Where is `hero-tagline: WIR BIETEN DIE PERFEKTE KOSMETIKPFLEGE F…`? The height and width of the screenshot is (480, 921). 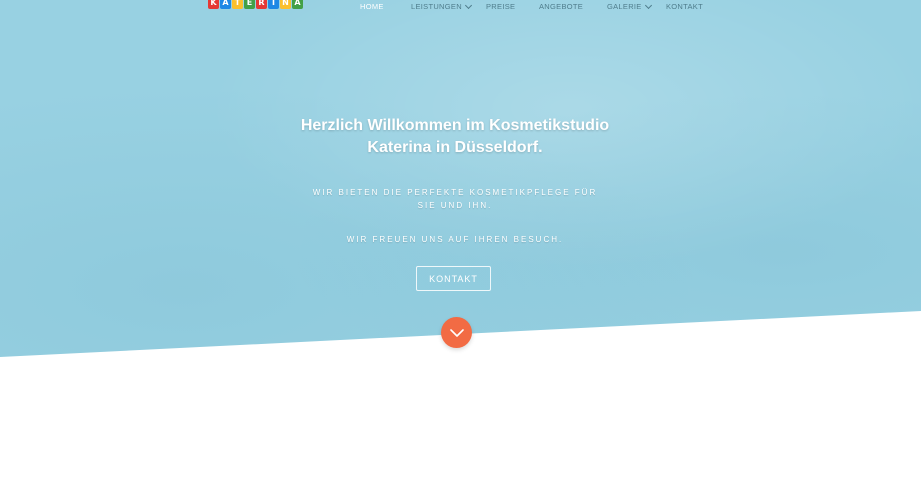
hero-tagline: WIR BIETEN DIE PERFEKTE KOSMETIKPFLEGE F… is located at coordinates (455, 199).